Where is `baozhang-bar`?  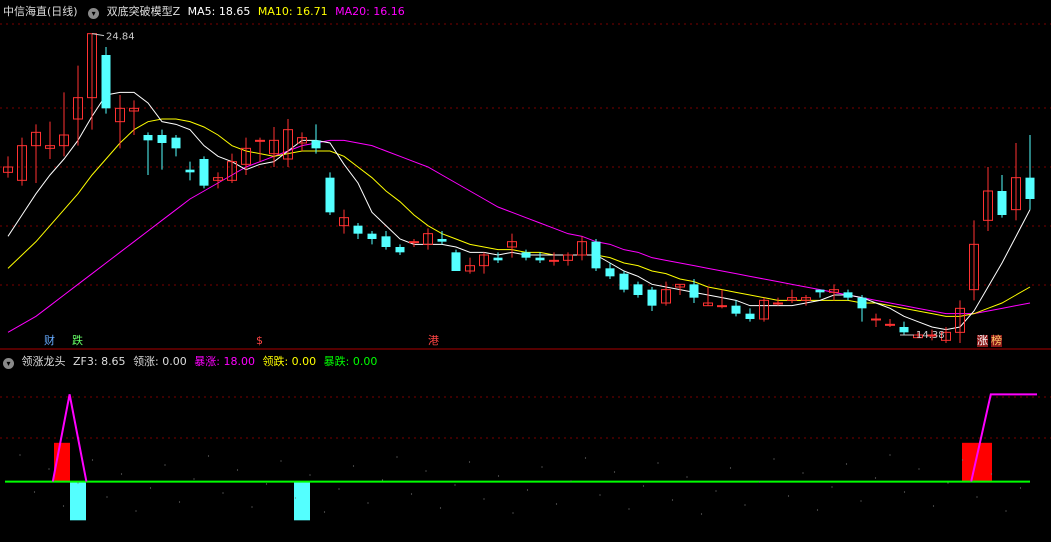 baozhang-bar is located at coordinates (977, 462).